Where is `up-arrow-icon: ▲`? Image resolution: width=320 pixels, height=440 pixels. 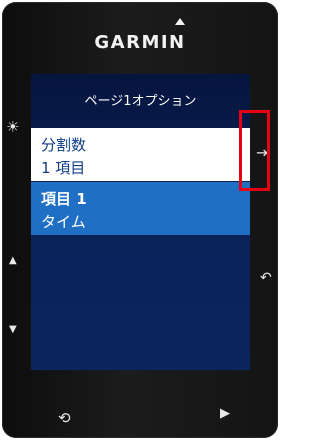 up-arrow-icon: ▲ is located at coordinates (13, 260).